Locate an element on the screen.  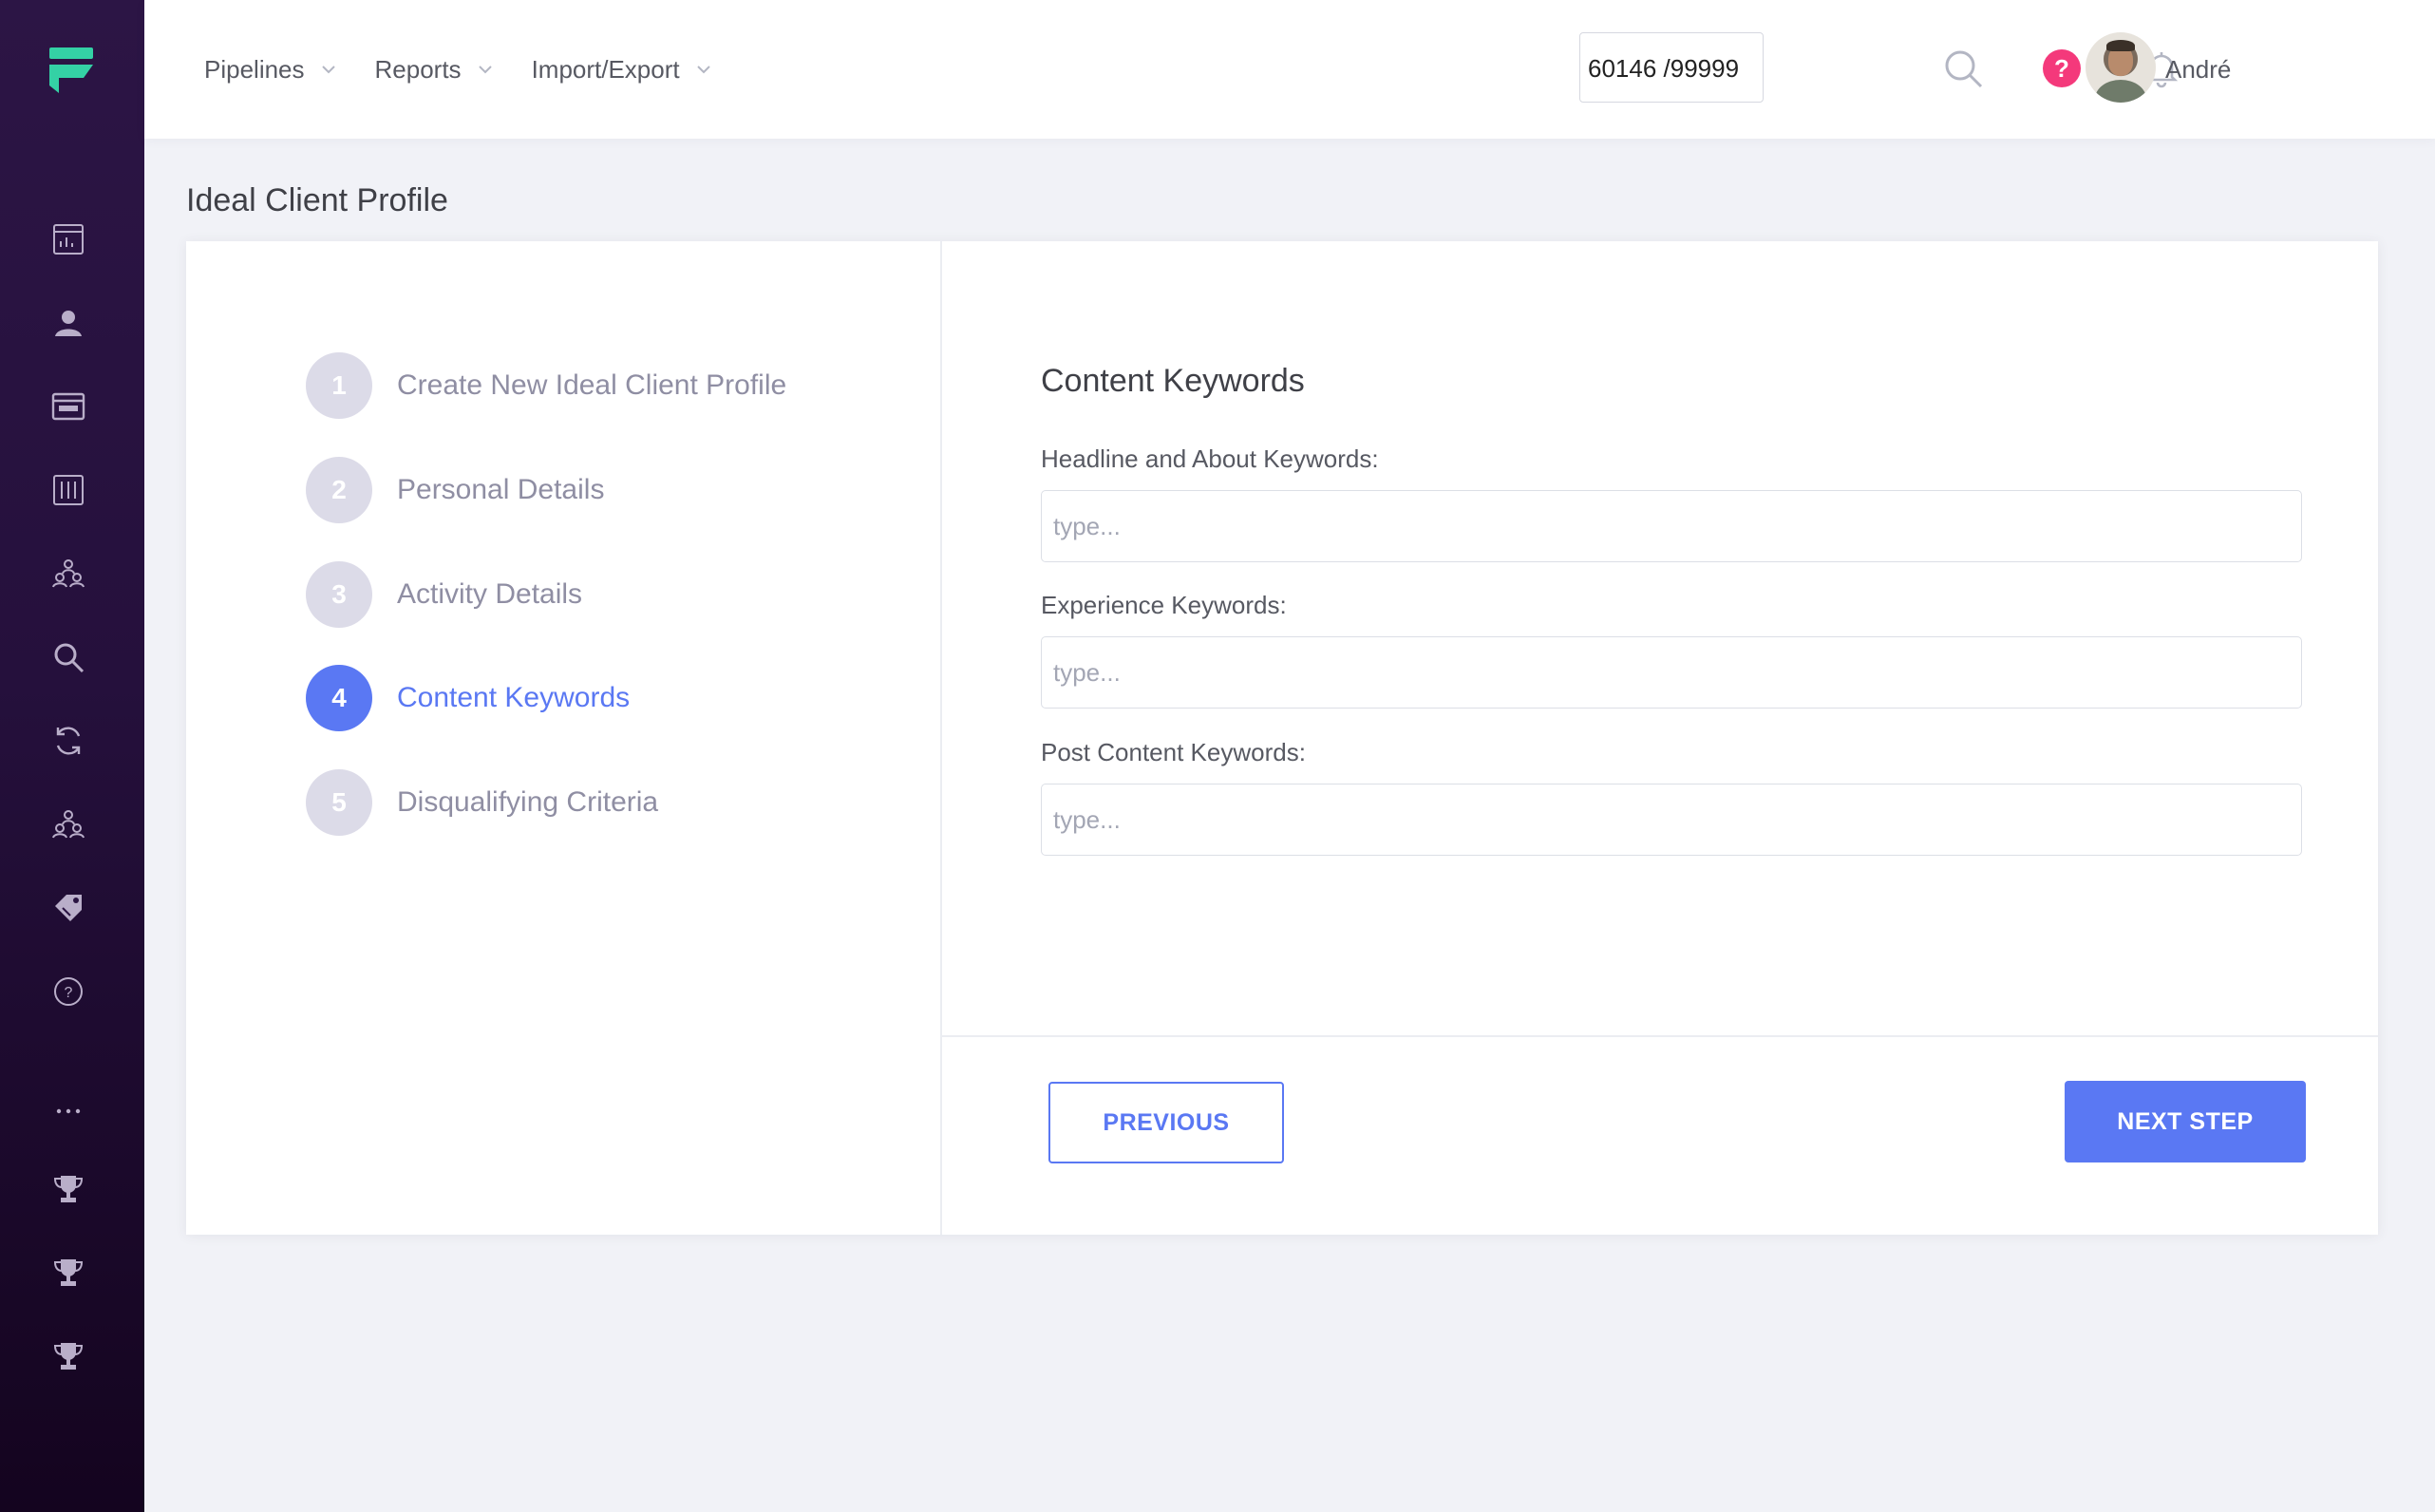
step-label: Disqualifying Criteria is located at coordinates (528, 802).